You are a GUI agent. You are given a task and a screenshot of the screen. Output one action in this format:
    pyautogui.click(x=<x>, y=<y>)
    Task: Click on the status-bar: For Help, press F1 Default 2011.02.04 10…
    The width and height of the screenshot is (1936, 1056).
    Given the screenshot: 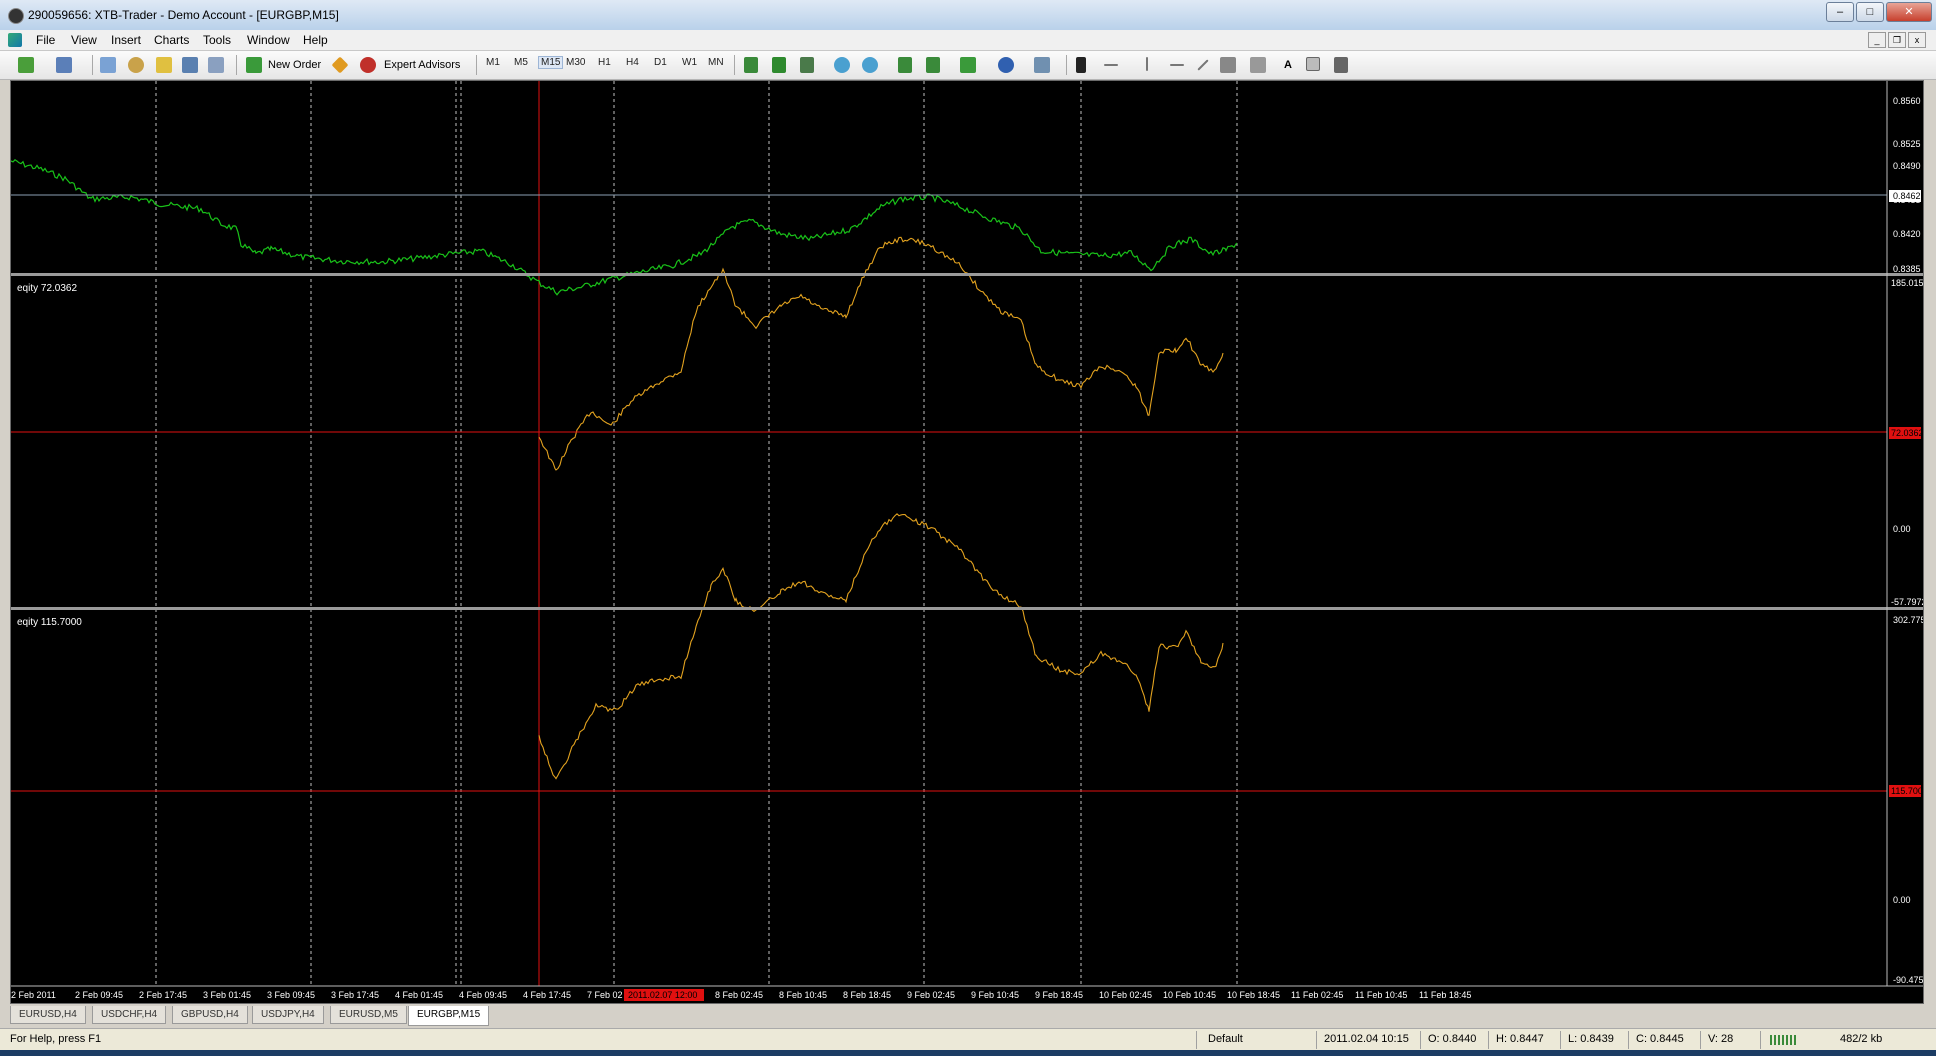 What is the action you would take?
    pyautogui.click(x=968, y=1039)
    